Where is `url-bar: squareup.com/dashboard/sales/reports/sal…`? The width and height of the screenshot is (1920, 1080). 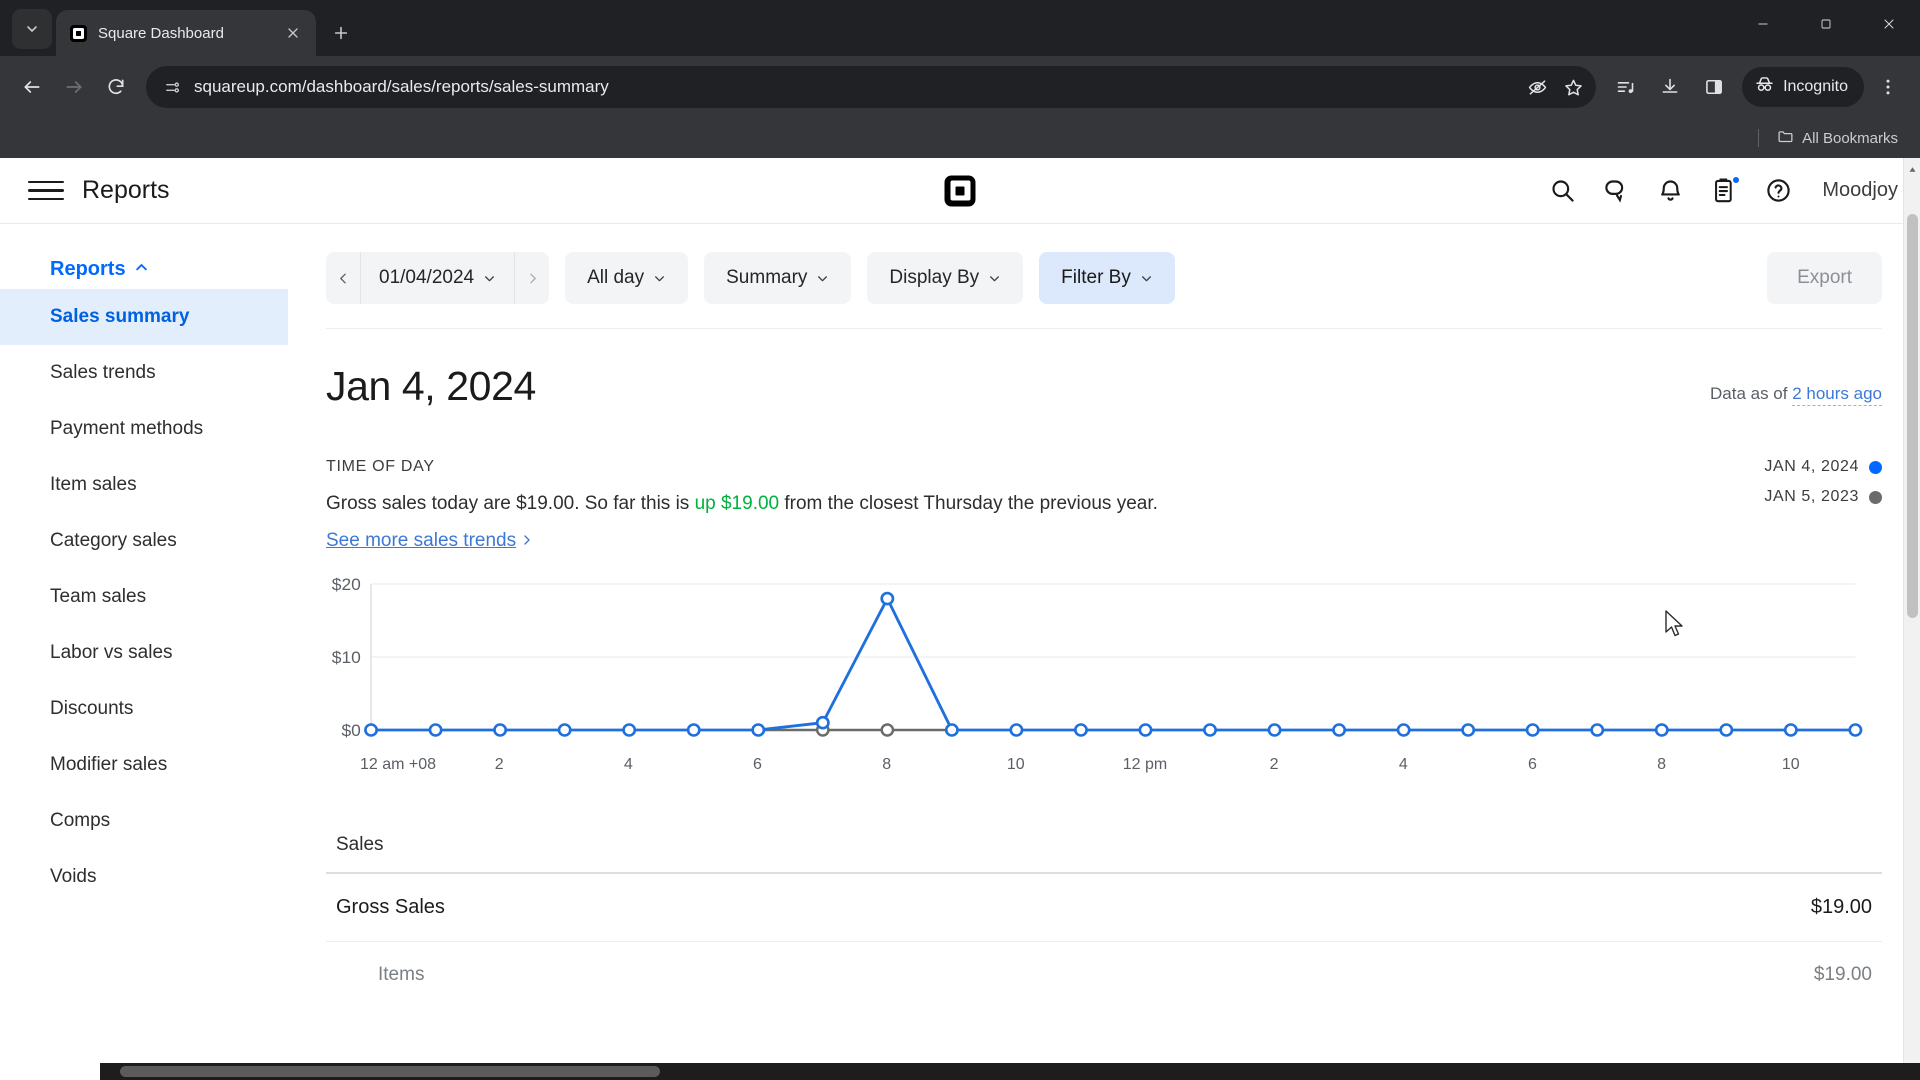
url-bar: squareup.com/dashboard/sales/reports/sal… is located at coordinates (871, 87).